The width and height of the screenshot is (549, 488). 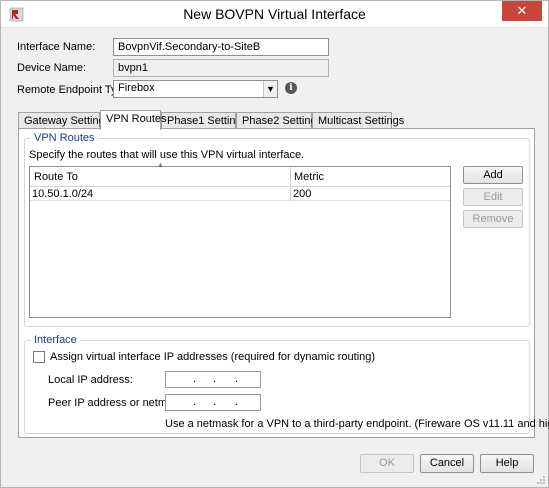 What do you see at coordinates (136, 88) in the screenshot?
I see `remote-endpoint-type-value: Firebox` at bounding box center [136, 88].